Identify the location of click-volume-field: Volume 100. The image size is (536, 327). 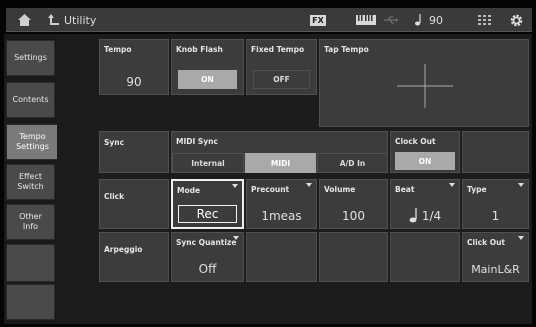
(353, 204).